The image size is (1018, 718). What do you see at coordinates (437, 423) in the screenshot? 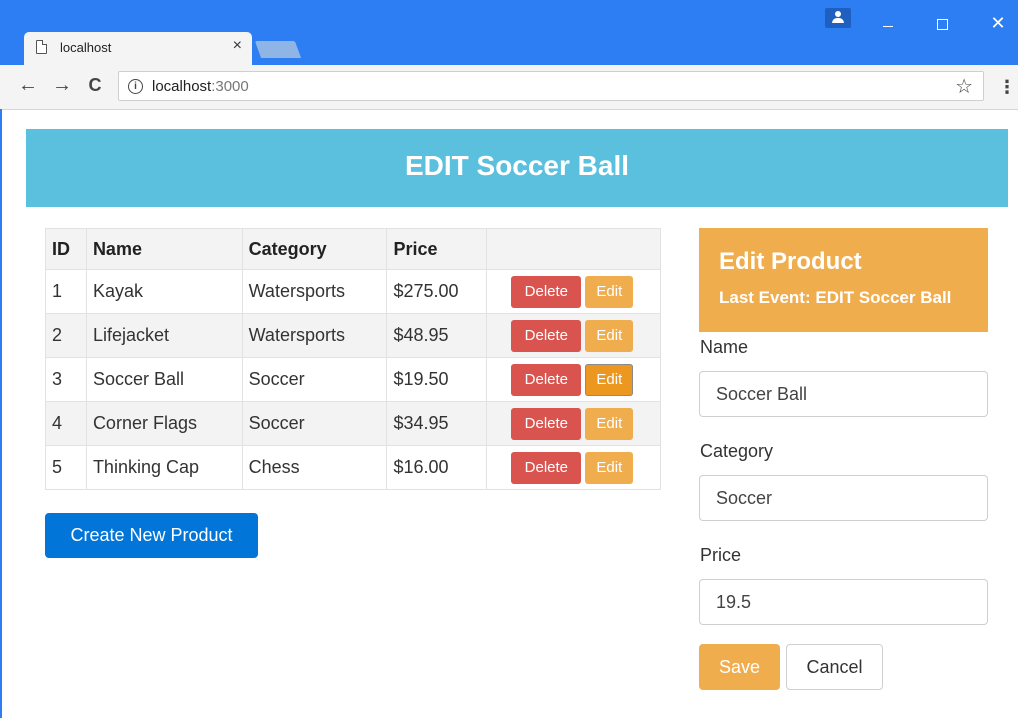
I see `cell-price: $34.95` at bounding box center [437, 423].